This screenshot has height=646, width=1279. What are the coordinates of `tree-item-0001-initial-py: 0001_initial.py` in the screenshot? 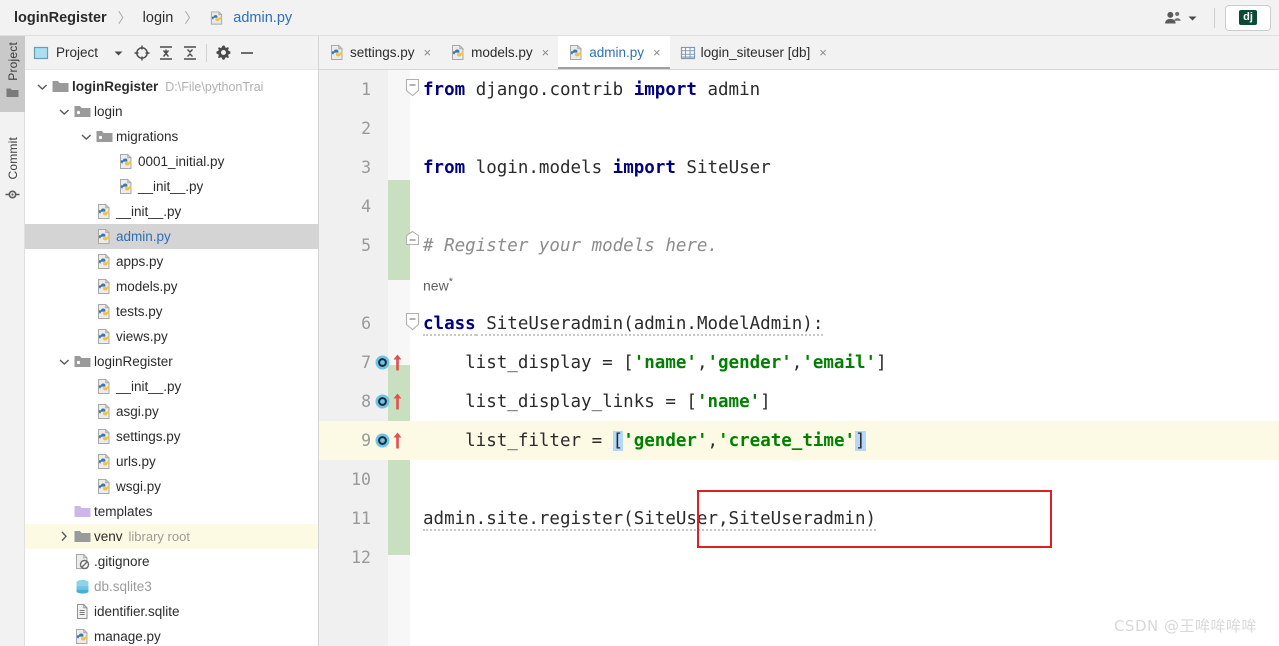 It's located at (171, 161).